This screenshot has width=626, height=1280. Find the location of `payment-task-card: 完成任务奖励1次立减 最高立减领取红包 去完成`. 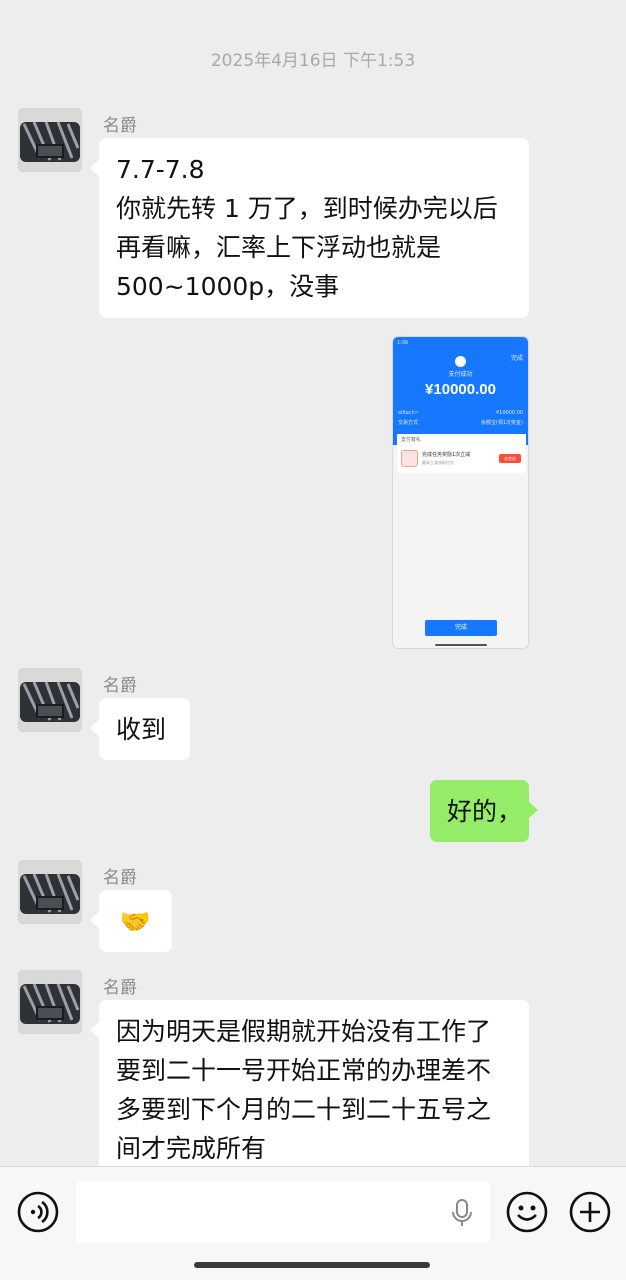

payment-task-card: 完成任务奖励1次立减 最高立减领取红包 去完成 is located at coordinates (461, 459).